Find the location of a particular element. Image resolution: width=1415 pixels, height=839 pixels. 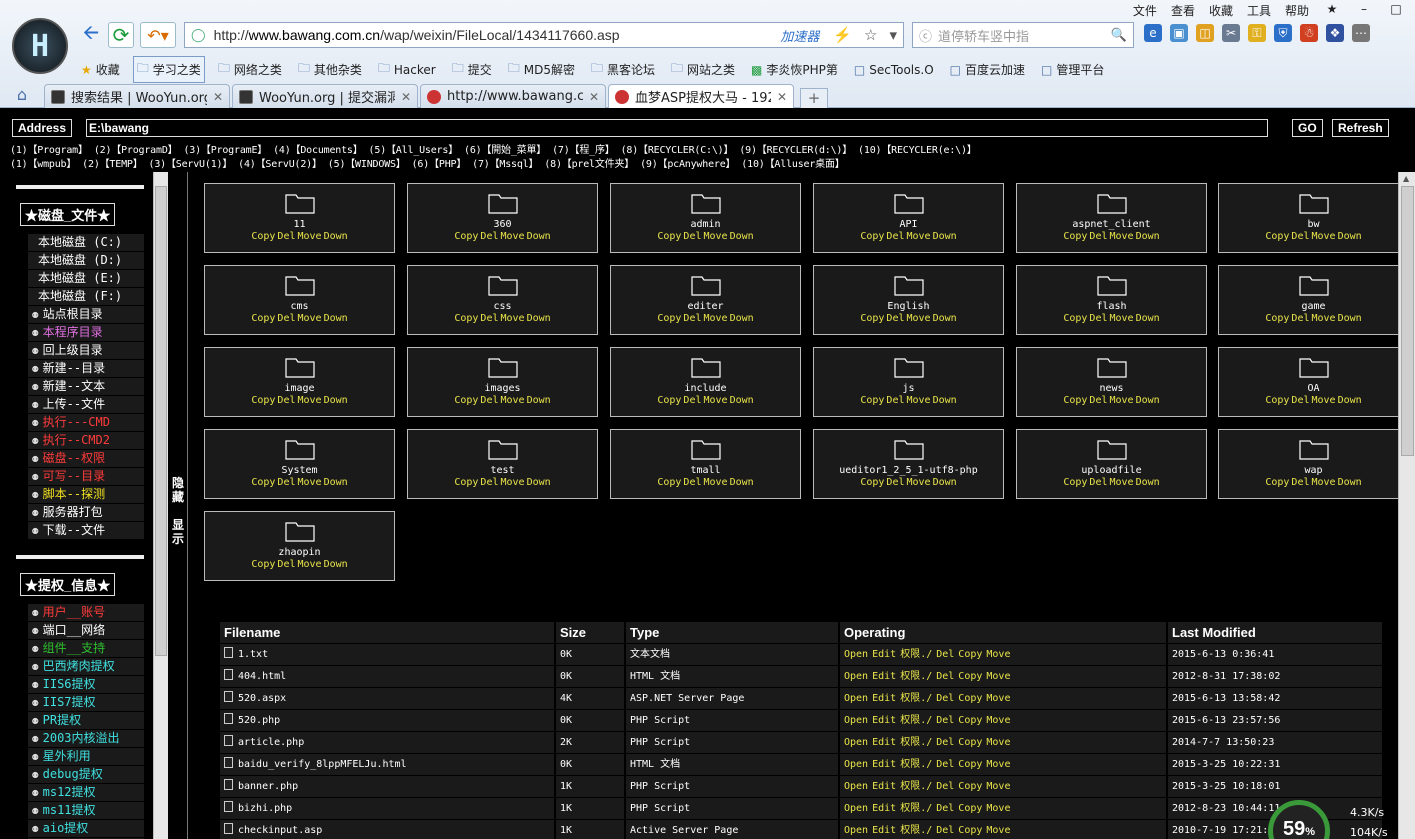

hide-label: 隐藏 is located at coordinates (178, 490).